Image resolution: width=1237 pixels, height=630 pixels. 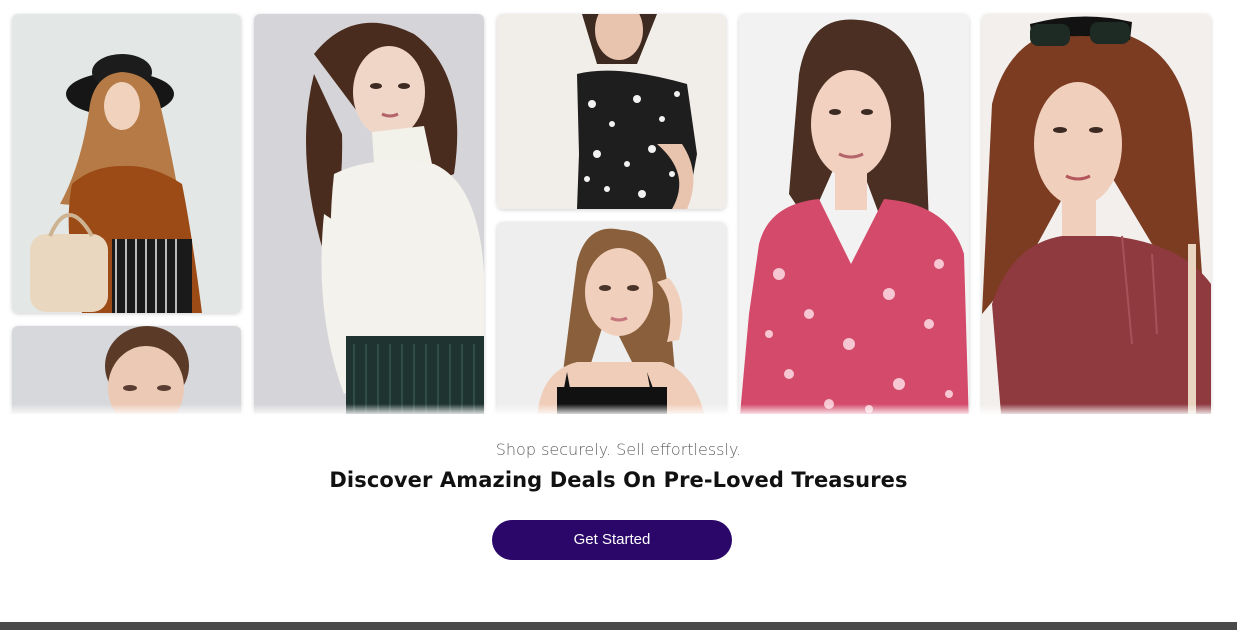 What do you see at coordinates (854, 214) in the screenshot?
I see `photo-pink-floral-dress` at bounding box center [854, 214].